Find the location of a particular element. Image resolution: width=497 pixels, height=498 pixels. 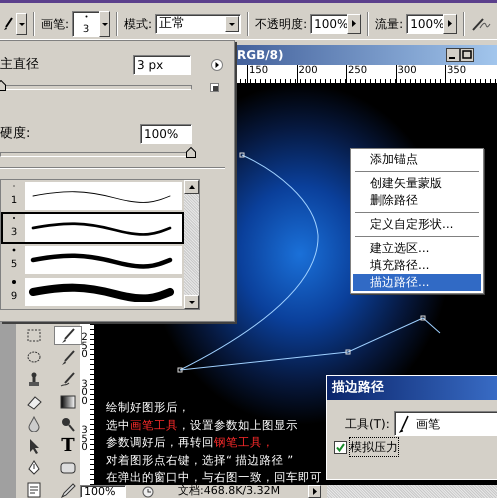

brush-size: 9 is located at coordinates (14, 297).